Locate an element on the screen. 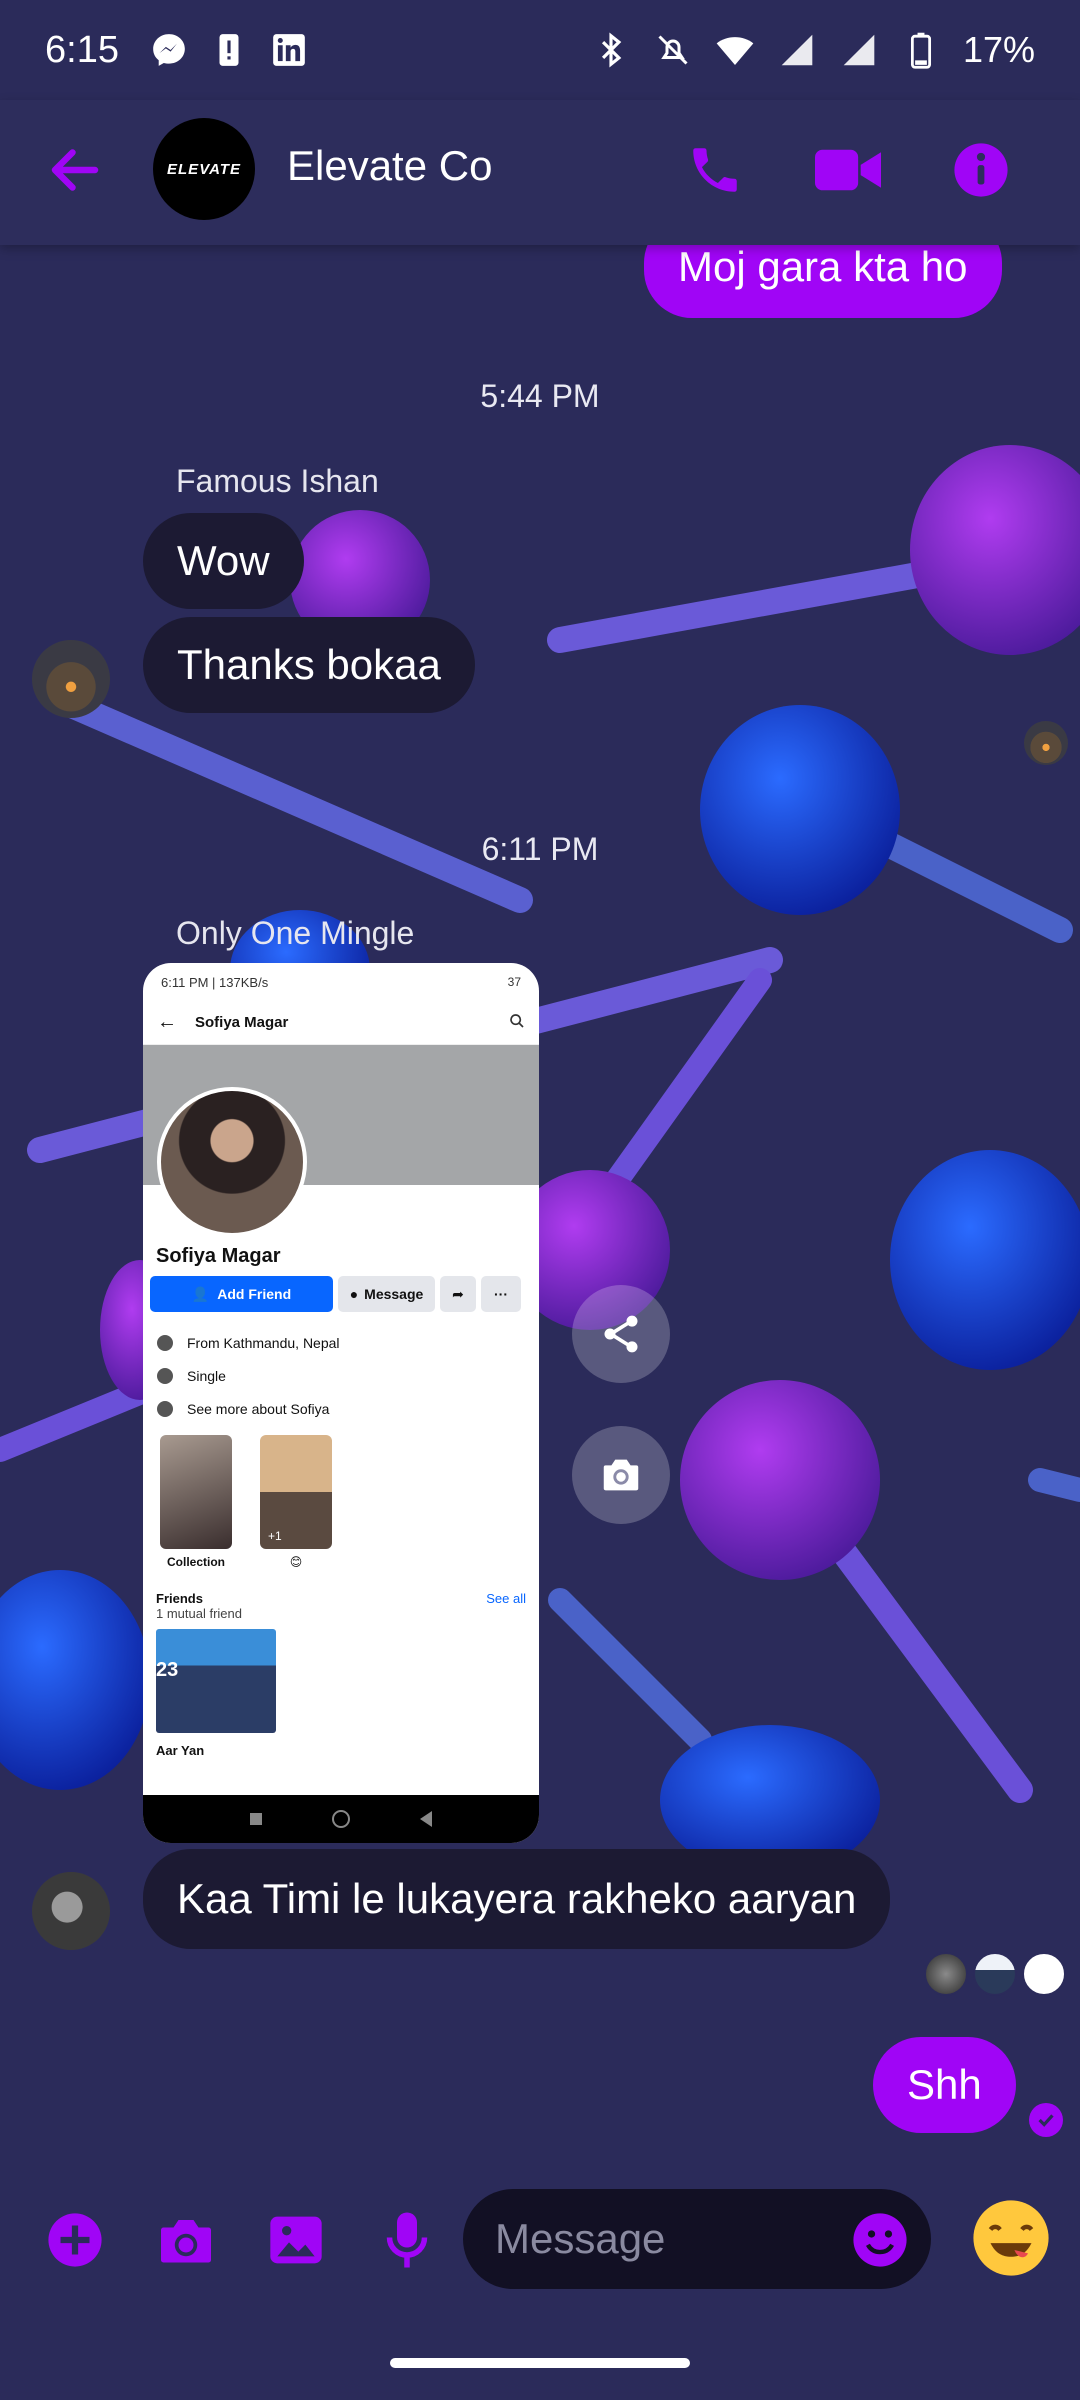  messenger-icon is located at coordinates (169, 50).